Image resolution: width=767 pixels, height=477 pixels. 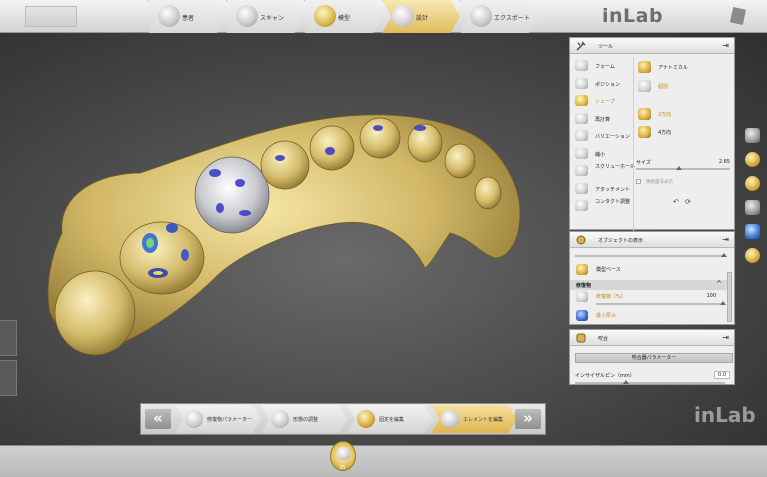 What do you see at coordinates (366, 419) in the screenshot?
I see `edit-fixation-icon` at bounding box center [366, 419].